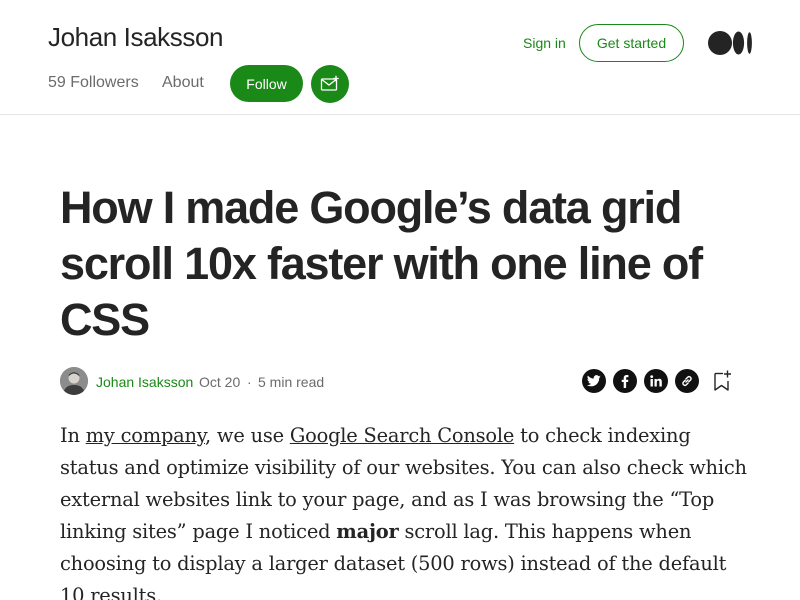 The height and width of the screenshot is (600, 800). I want to click on link-icon, so click(687, 381).